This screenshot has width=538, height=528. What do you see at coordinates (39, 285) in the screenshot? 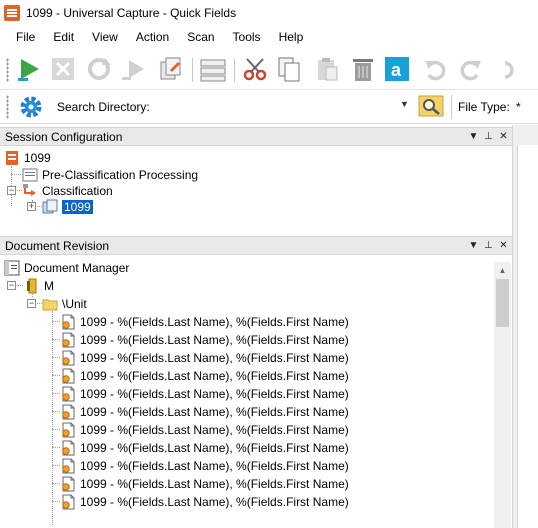
I see `tree-node-drive: M` at bounding box center [39, 285].